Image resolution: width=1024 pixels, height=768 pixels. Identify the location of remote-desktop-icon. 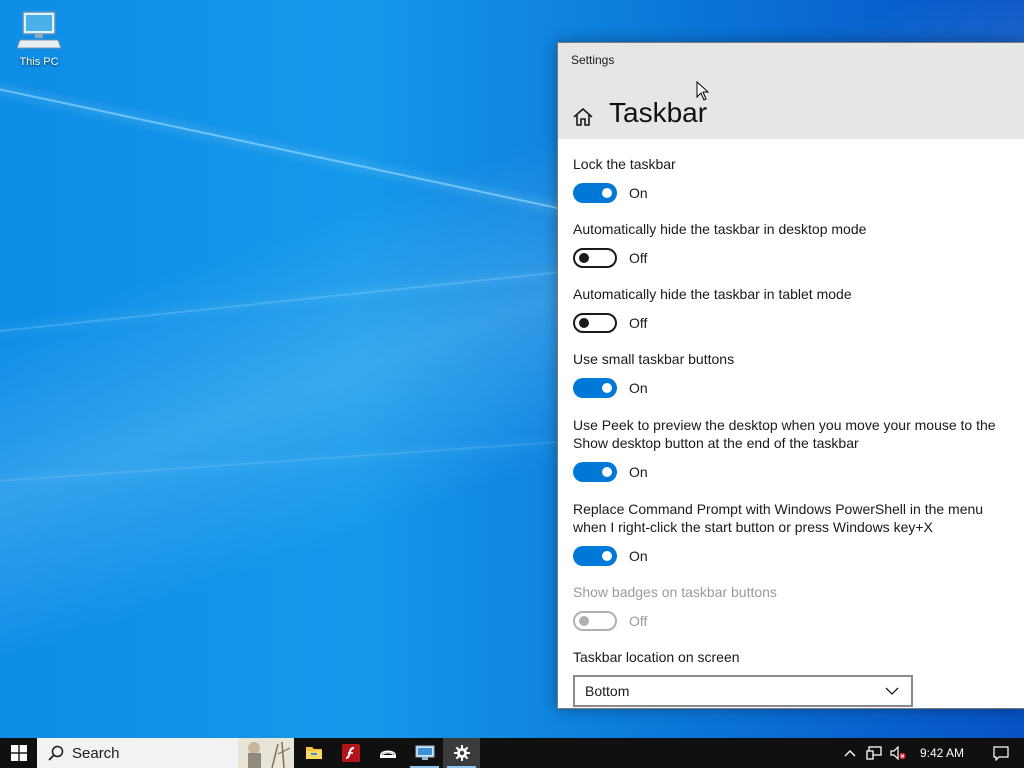
(424, 752).